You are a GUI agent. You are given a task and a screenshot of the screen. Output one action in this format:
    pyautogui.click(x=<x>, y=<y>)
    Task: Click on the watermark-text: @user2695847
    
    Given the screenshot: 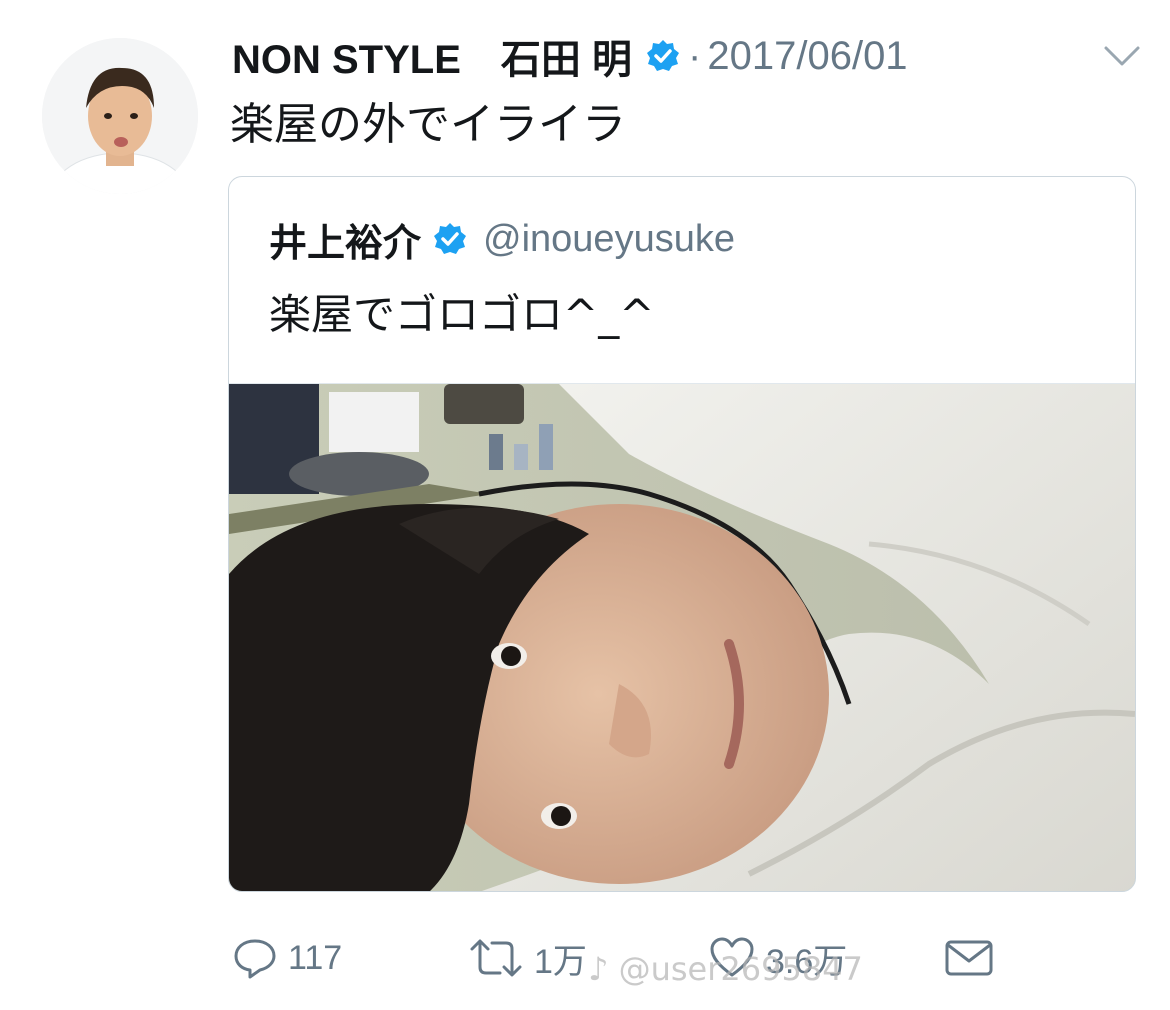 What is the action you would take?
    pyautogui.click(x=740, y=969)
    